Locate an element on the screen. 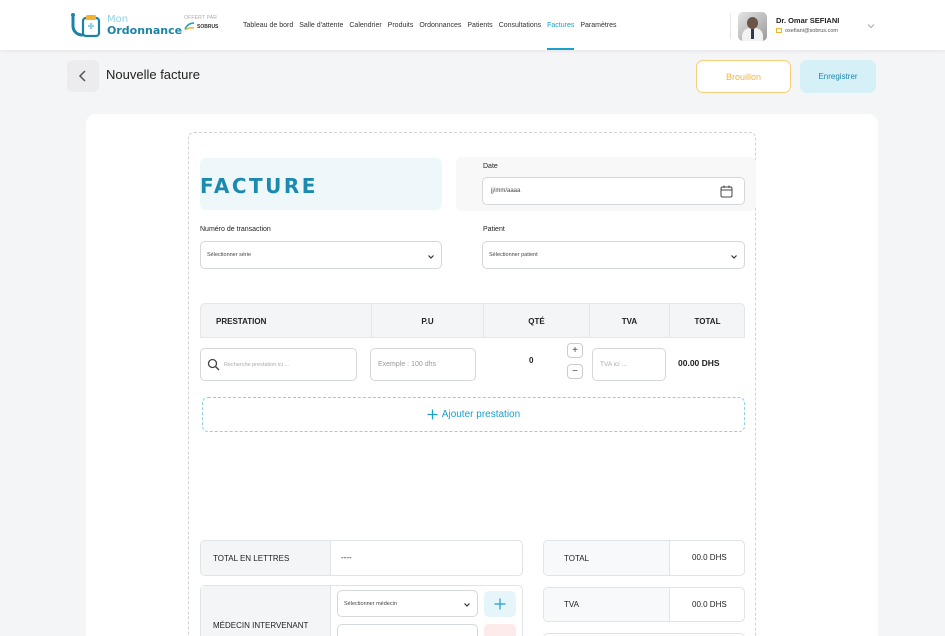 Image resolution: width=945 pixels, height=636 pixels. nav-item-factures: Factures is located at coordinates (561, 25).